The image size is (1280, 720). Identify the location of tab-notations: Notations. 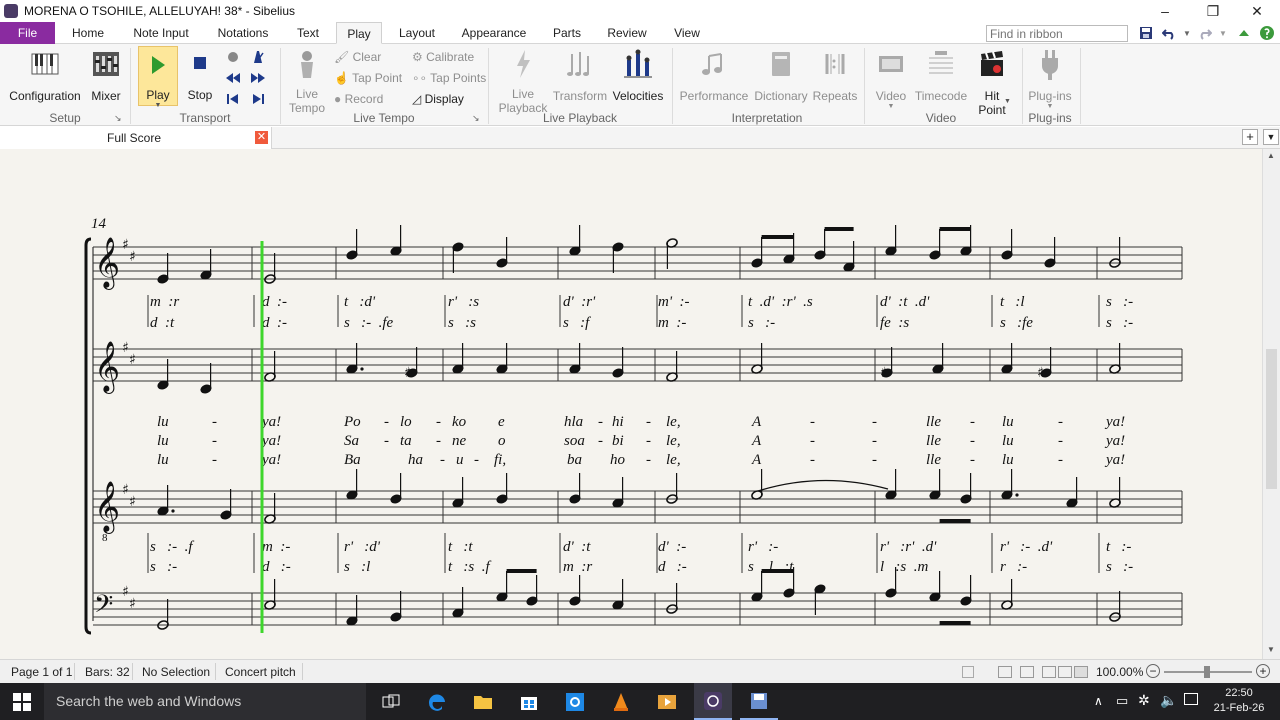
(243, 33).